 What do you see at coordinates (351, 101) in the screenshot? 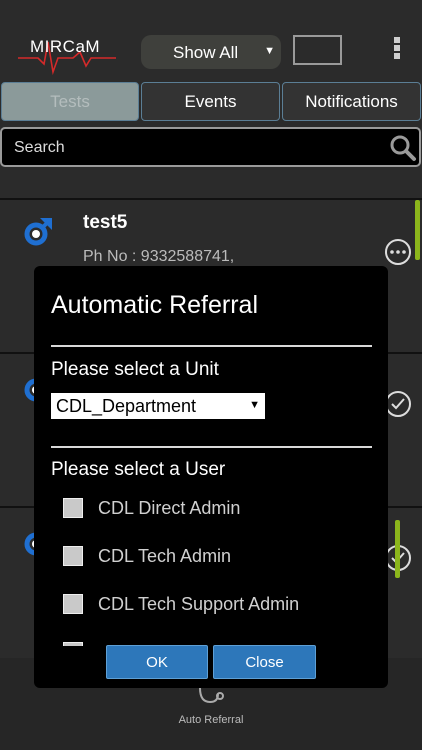
I see `tab-notifications: Notifications` at bounding box center [351, 101].